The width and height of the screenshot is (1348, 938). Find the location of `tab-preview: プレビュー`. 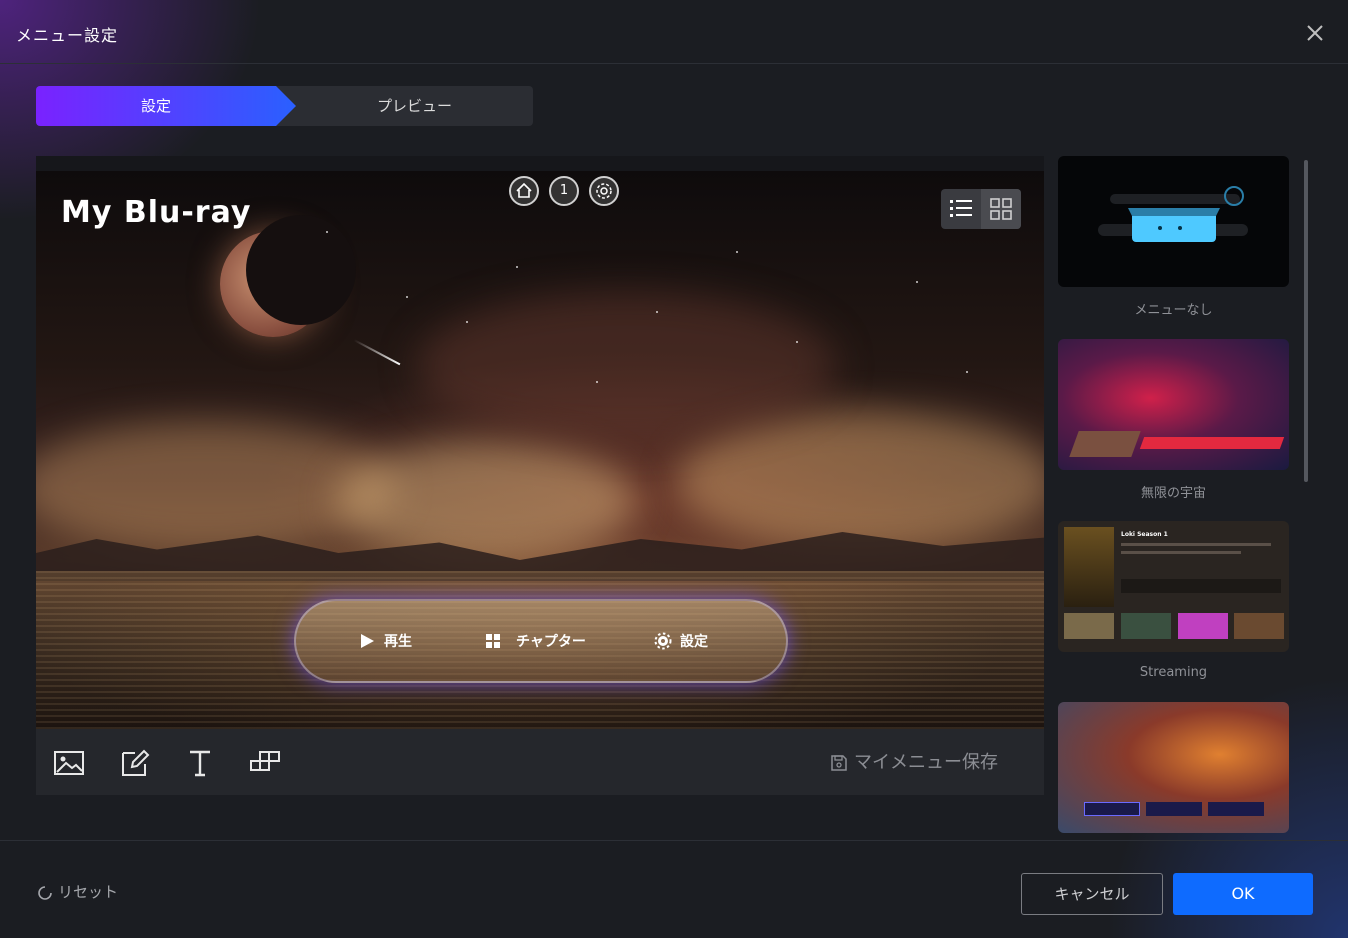

tab-preview: プレビュー is located at coordinates (414, 106).